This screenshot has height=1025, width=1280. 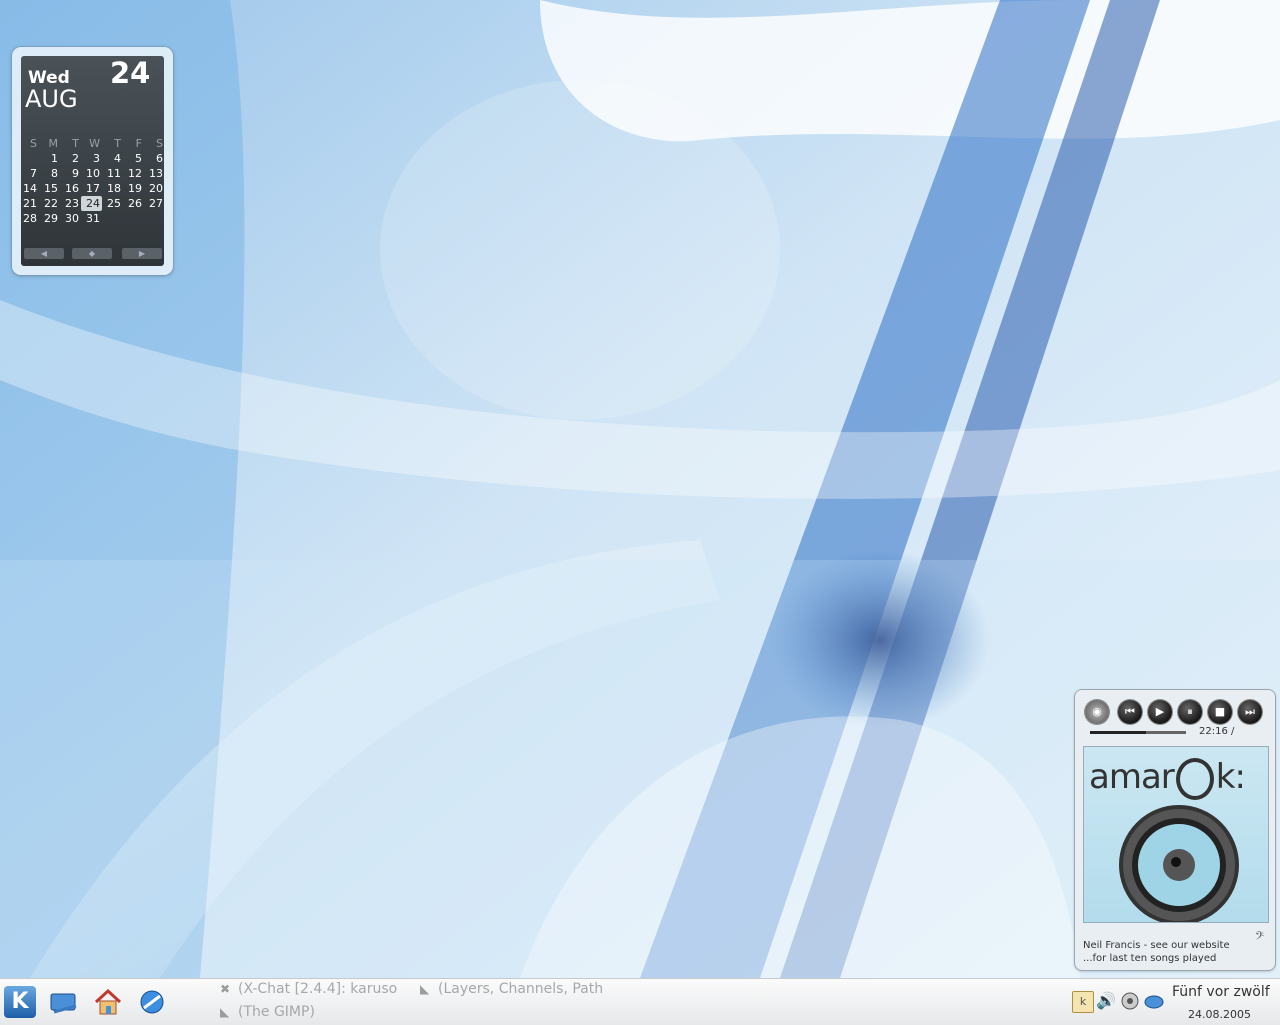 What do you see at coordinates (1167, 778) in the screenshot?
I see `amarok-logo: amar k:` at bounding box center [1167, 778].